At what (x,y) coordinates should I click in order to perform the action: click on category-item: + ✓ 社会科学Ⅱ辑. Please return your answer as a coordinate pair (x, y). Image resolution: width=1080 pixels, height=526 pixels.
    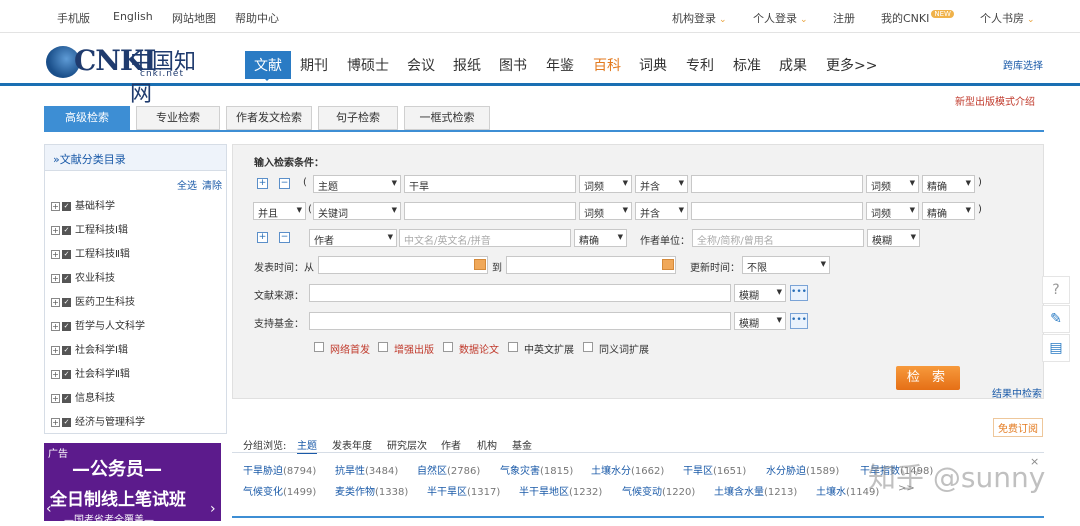
    Looking at the image, I should click on (90, 372).